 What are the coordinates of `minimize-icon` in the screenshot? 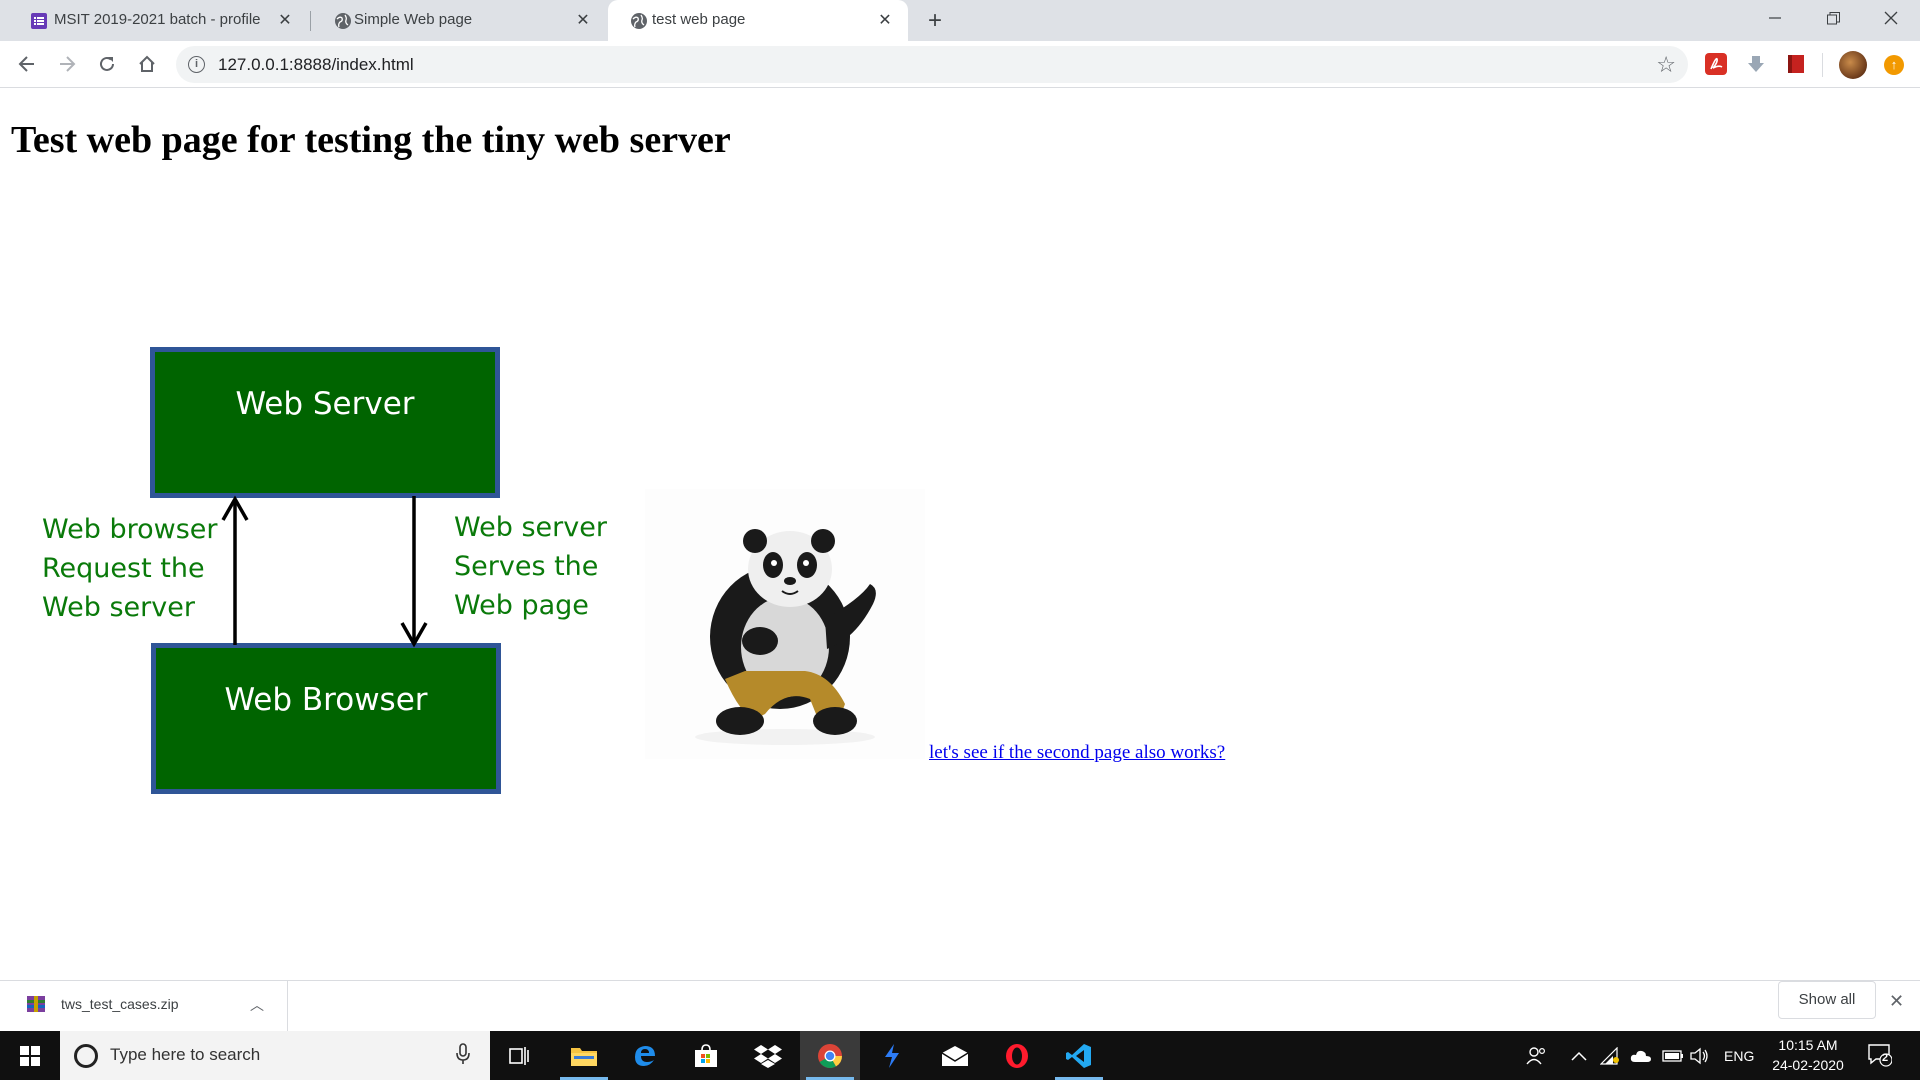 It's located at (1775, 18).